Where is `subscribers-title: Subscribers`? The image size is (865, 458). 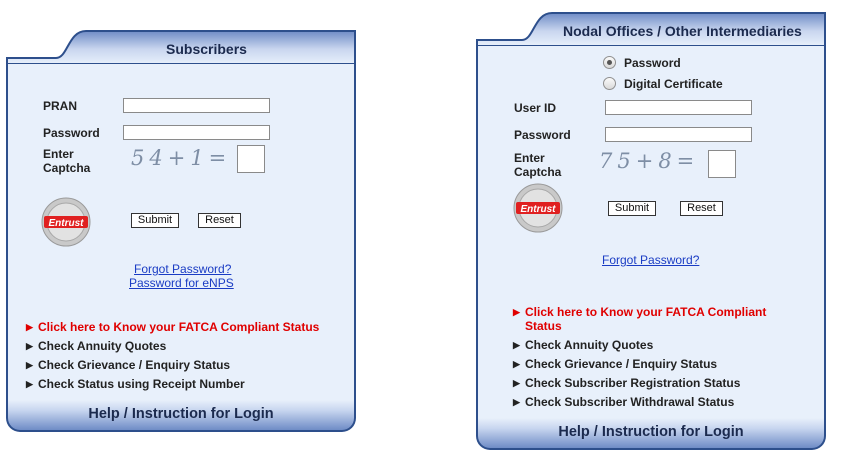 subscribers-title: Subscribers is located at coordinates (206, 49).